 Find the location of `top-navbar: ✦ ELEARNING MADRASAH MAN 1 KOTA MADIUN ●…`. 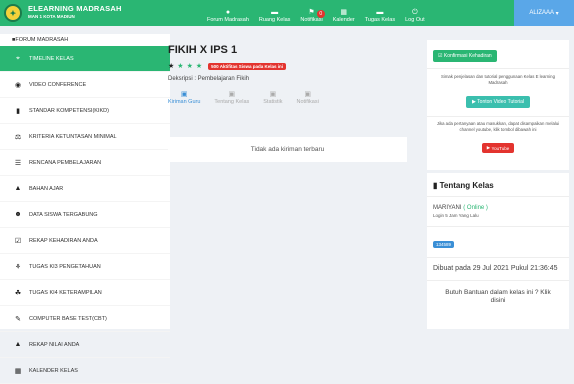

top-navbar: ✦ ELEARNING MADRASAH MAN 1 KOTA MADIUN ●… is located at coordinates (287, 13).